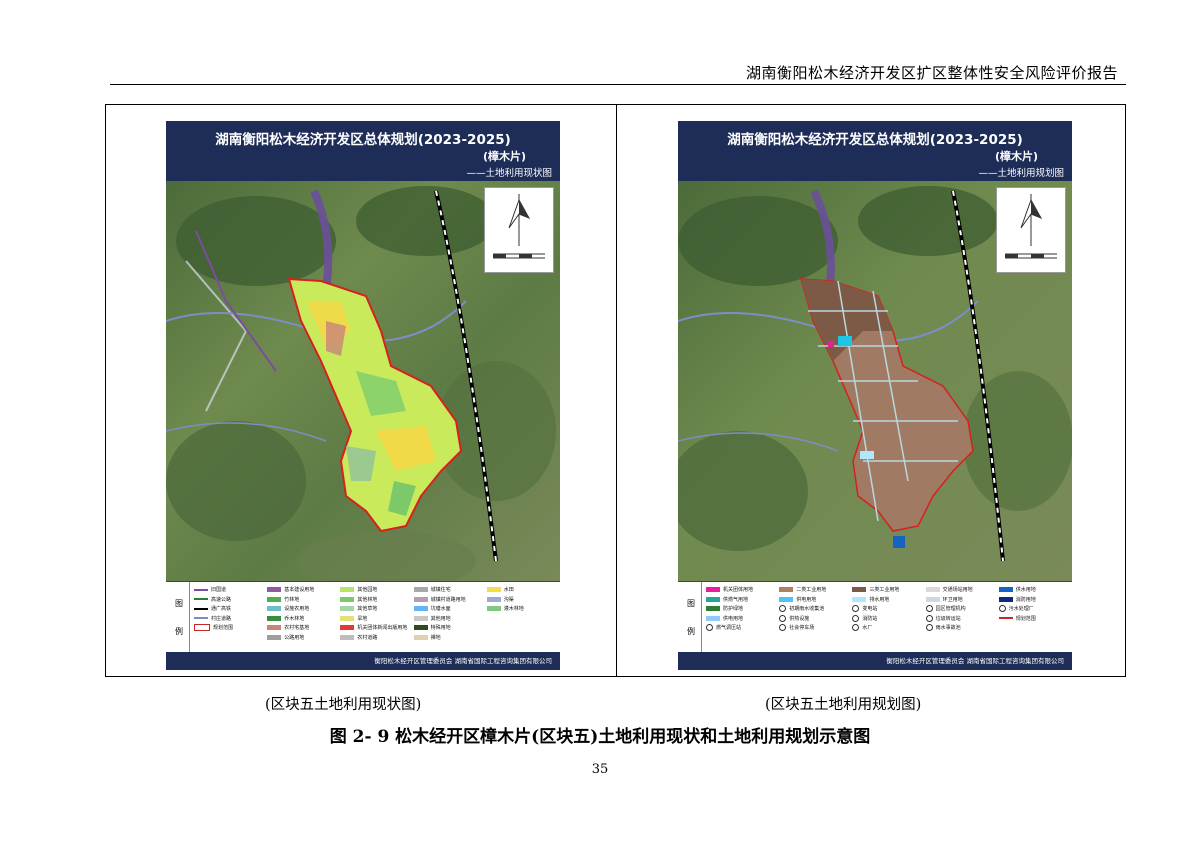 The image size is (1200, 848). I want to click on legend-item-label: 其他林地, so click(367, 599).